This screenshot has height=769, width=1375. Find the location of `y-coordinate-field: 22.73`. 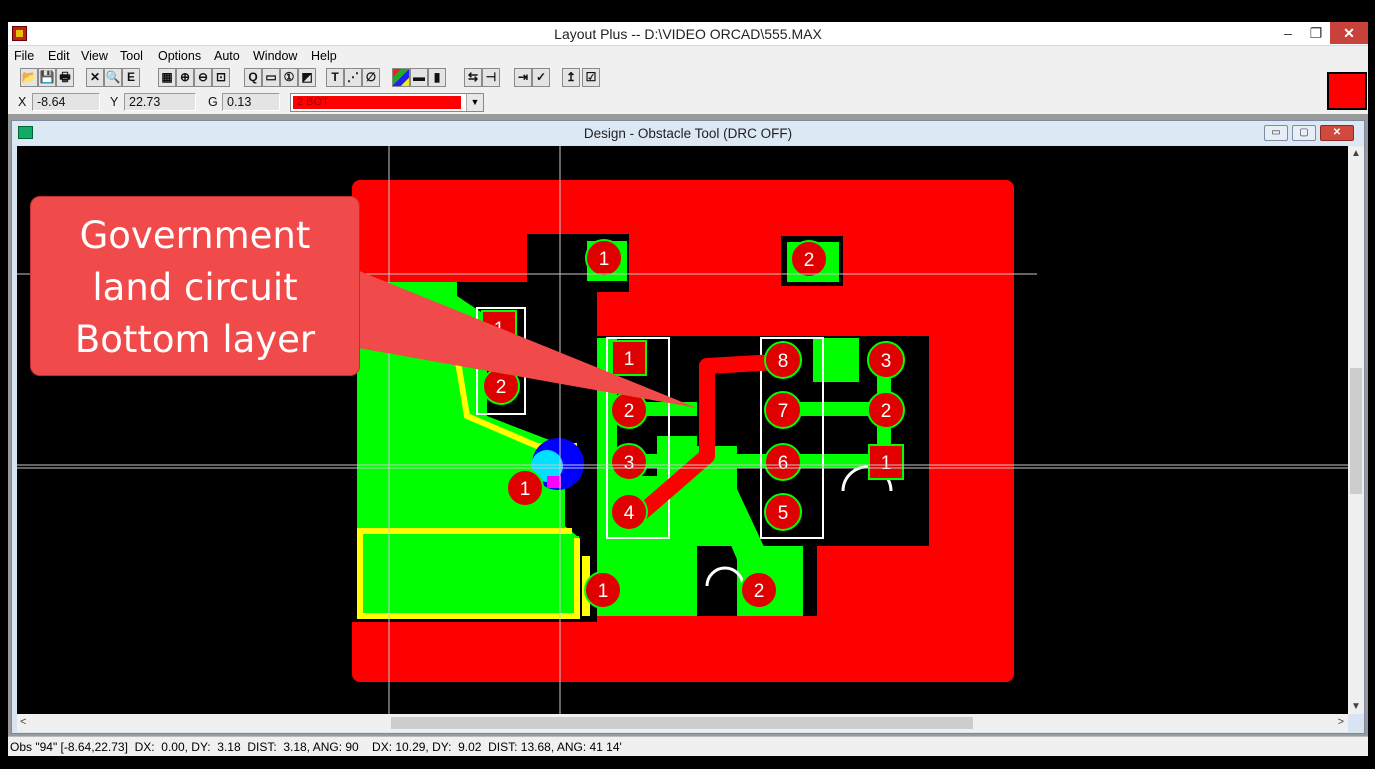

y-coordinate-field: 22.73 is located at coordinates (160, 102).